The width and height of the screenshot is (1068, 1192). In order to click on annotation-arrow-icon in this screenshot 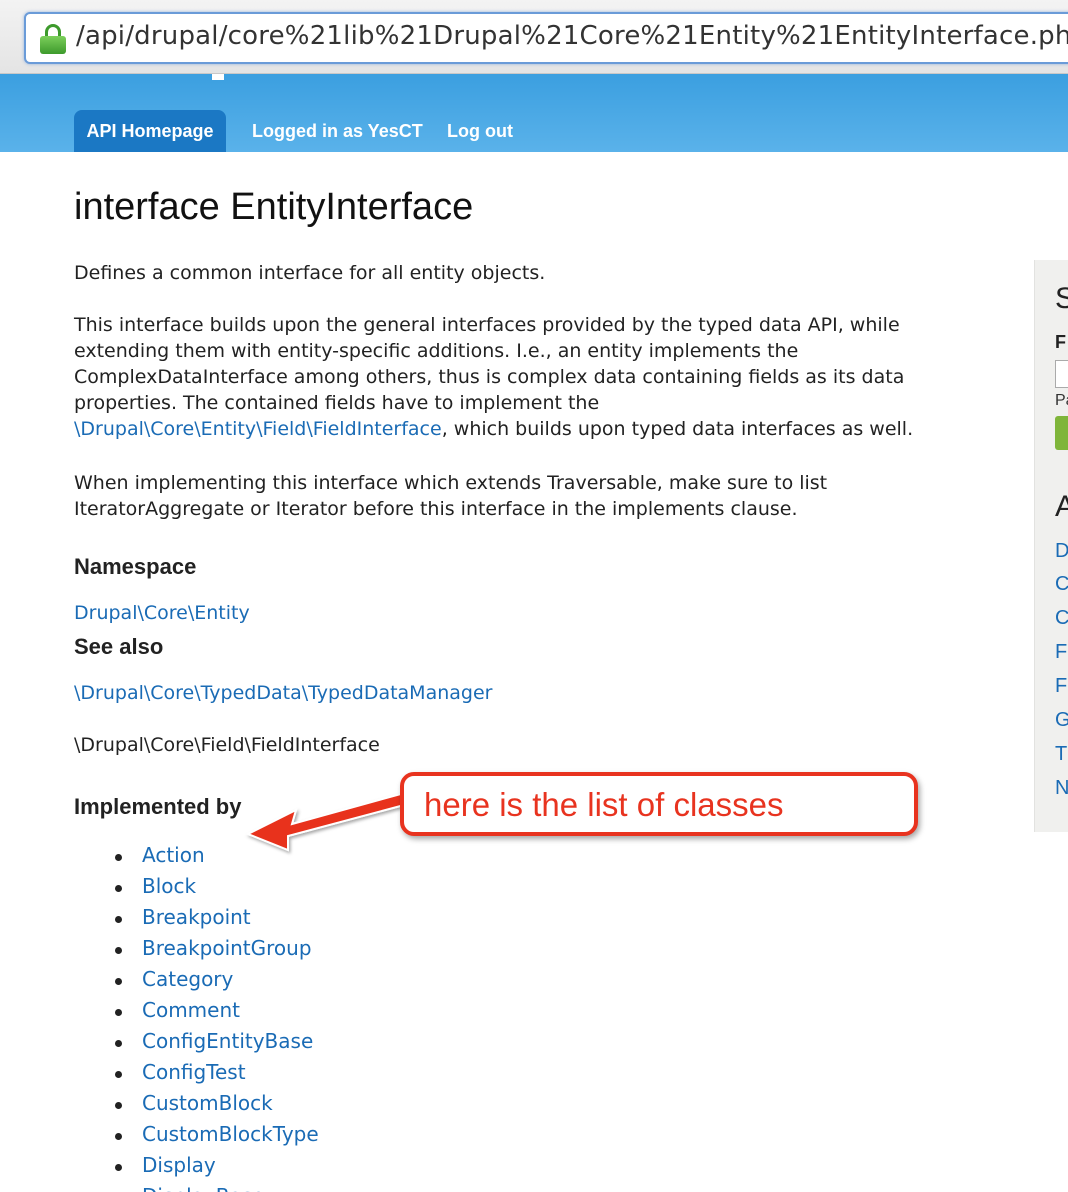, I will do `click(327, 821)`.